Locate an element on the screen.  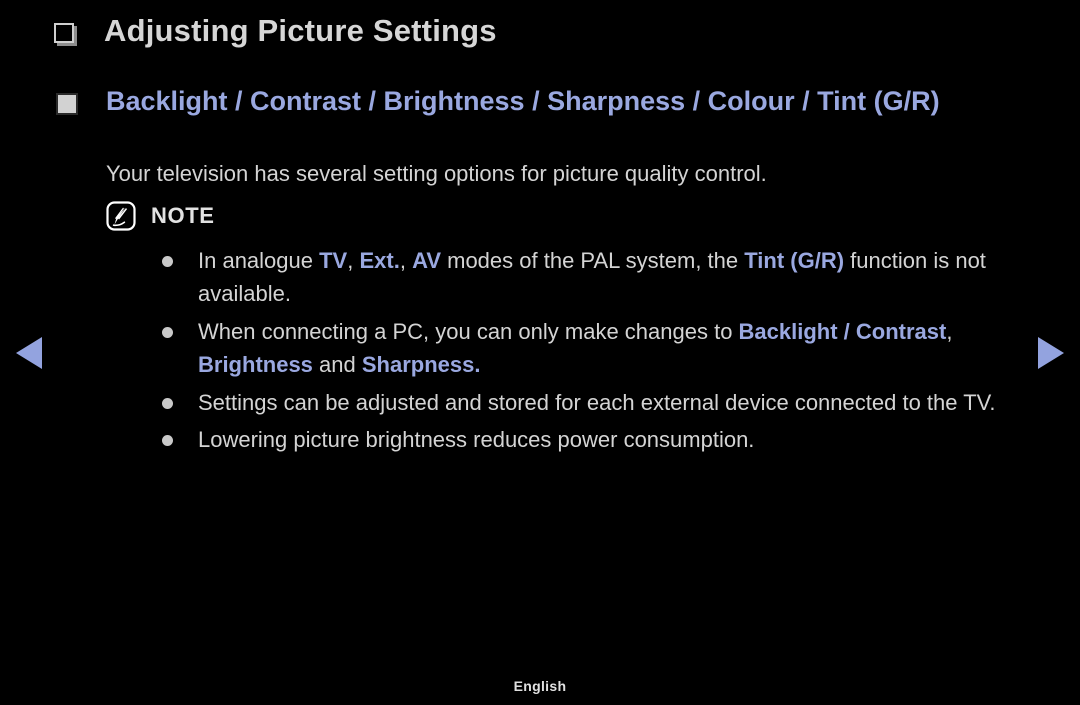
highlighted-term: Ext. is located at coordinates (379, 260).